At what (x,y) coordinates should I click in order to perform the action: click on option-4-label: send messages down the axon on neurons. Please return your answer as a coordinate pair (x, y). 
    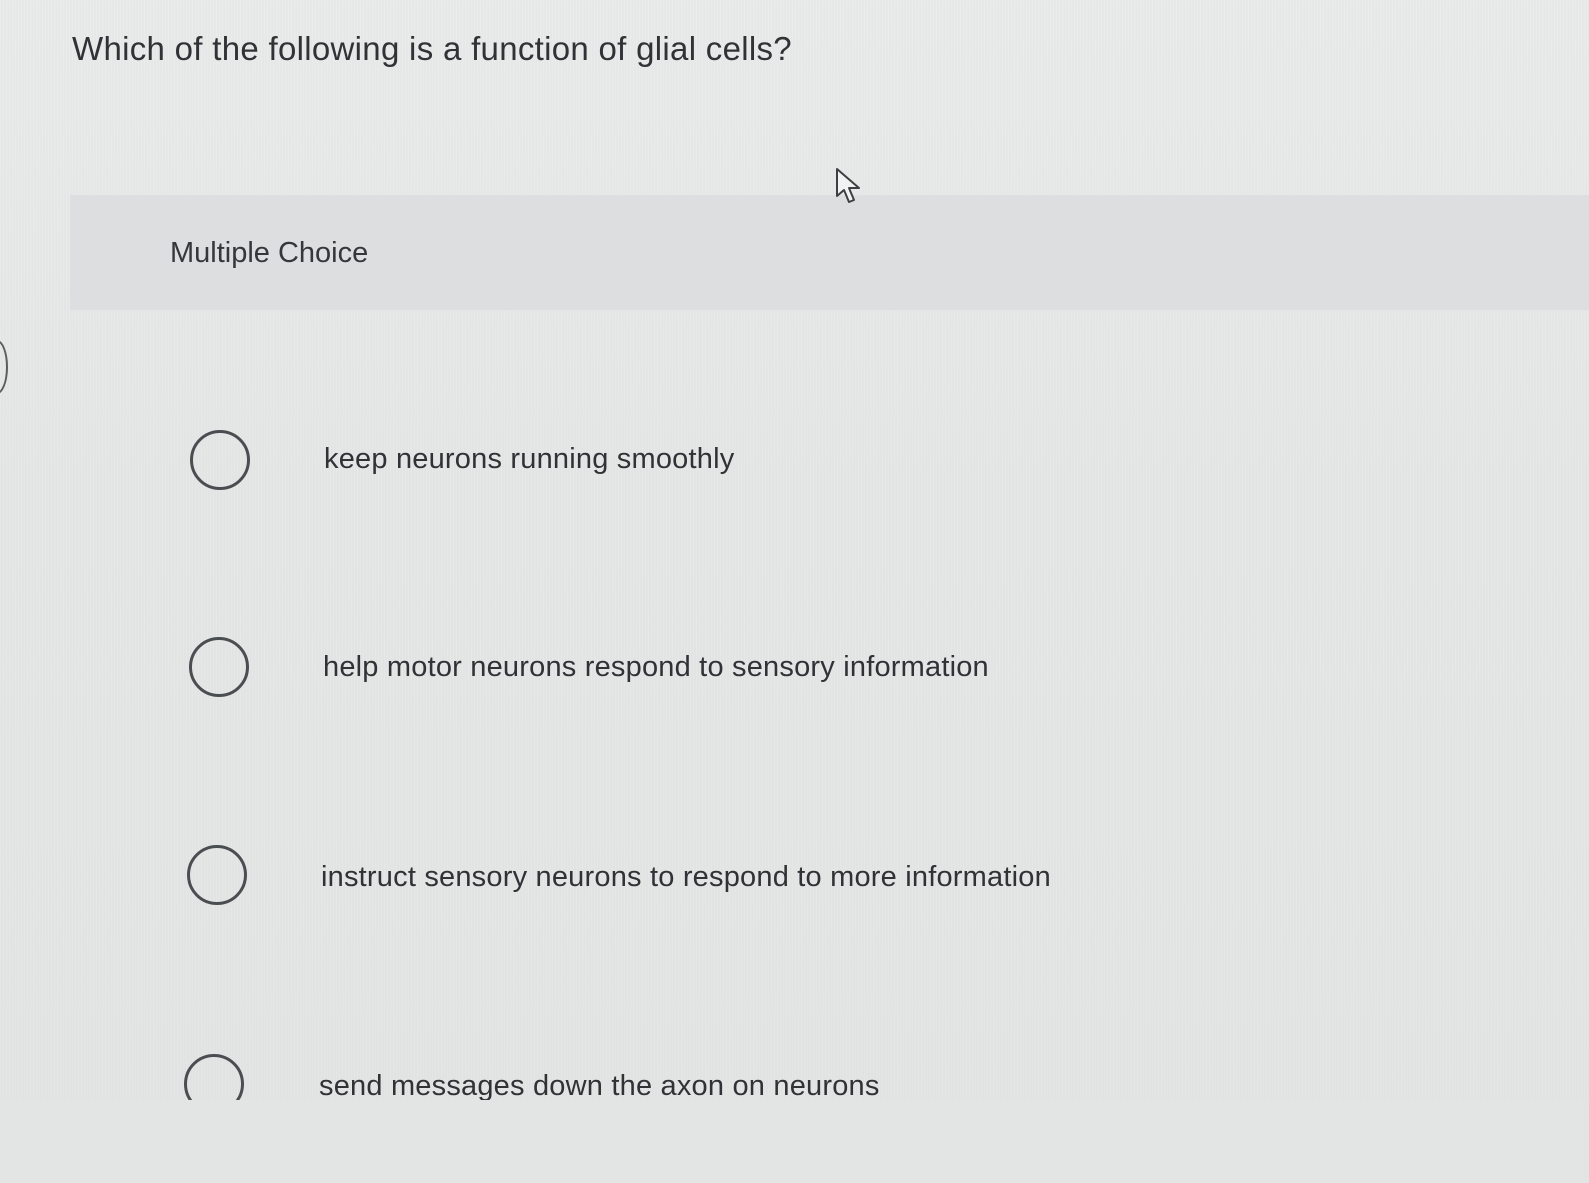
    Looking at the image, I should click on (599, 1086).